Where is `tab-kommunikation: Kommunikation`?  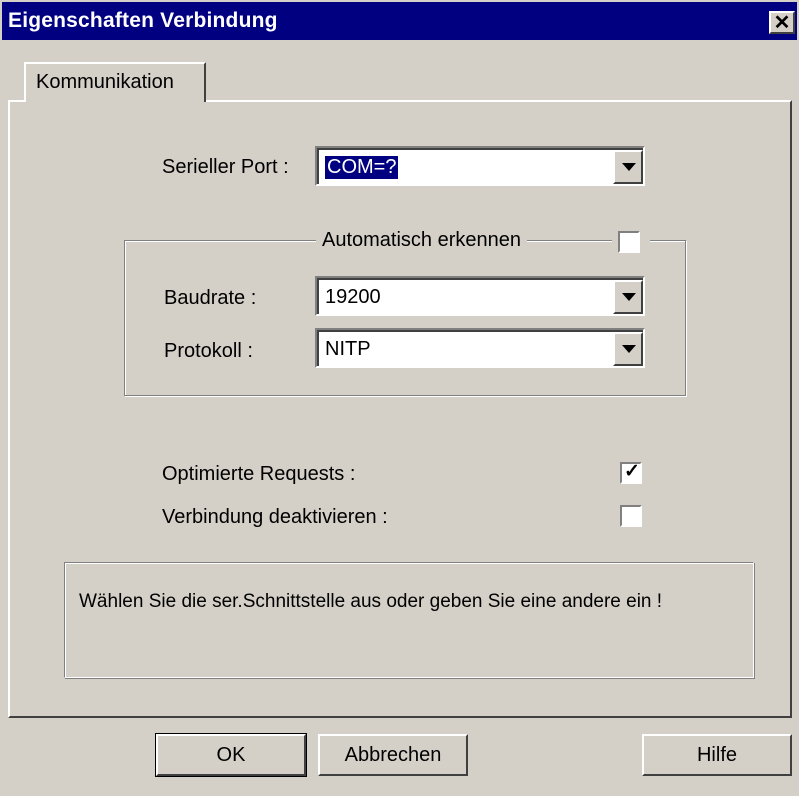 tab-kommunikation: Kommunikation is located at coordinates (115, 82).